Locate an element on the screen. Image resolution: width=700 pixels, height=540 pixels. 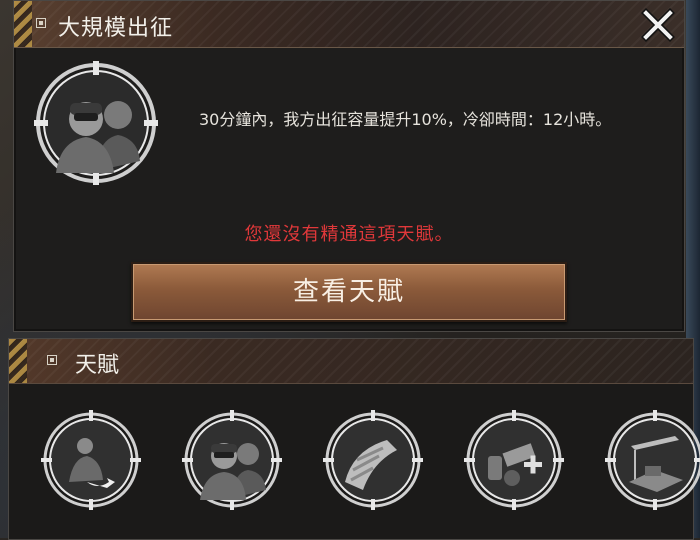
soldier-with-arrow-icon is located at coordinates (91, 460).